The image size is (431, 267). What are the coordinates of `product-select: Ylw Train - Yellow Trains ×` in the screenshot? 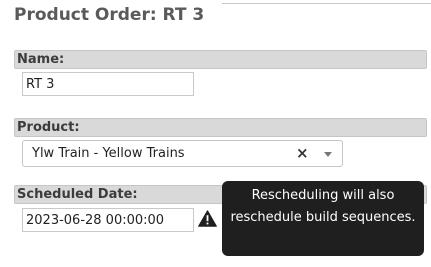 It's located at (182, 153).